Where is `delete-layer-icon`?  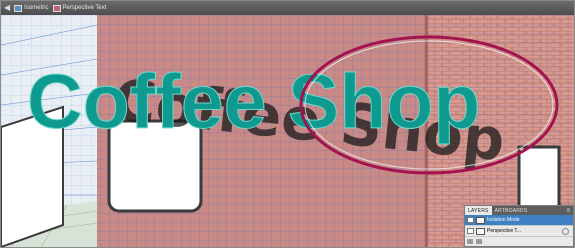 delete-layer-icon is located at coordinates (479, 241).